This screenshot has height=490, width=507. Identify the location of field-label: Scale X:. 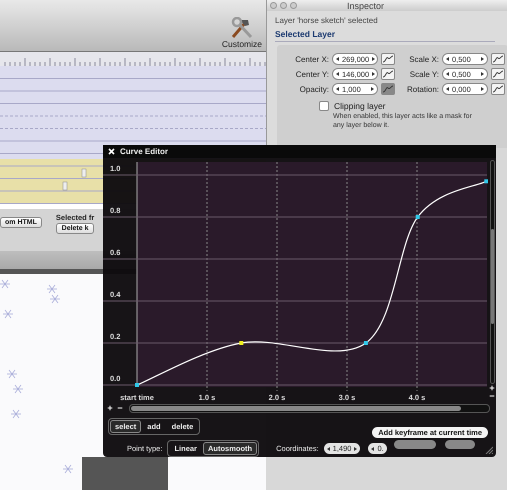
(424, 59).